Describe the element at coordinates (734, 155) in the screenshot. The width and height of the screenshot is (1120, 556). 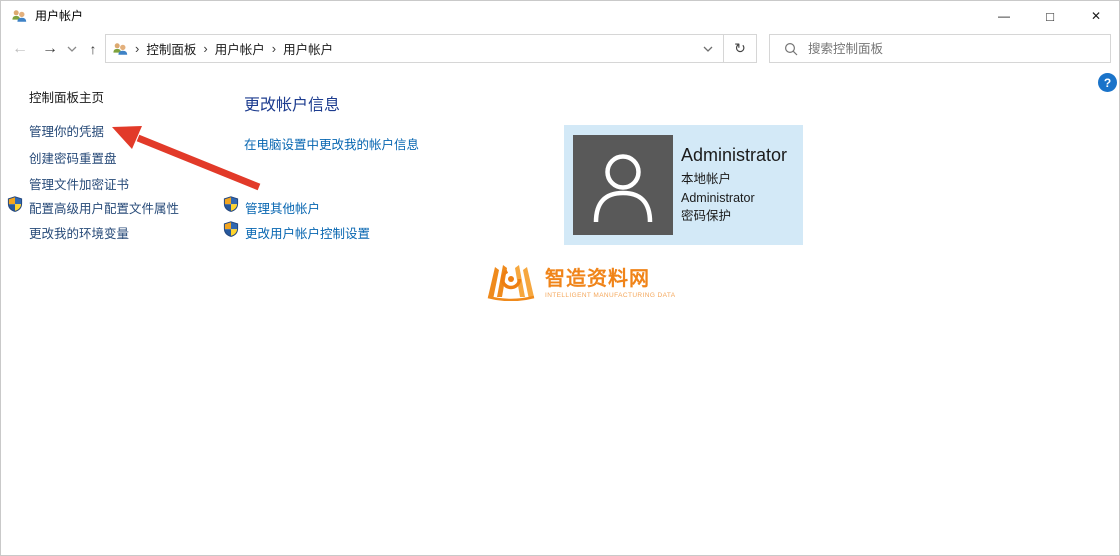
I see `account-name: Administrator` at that location.